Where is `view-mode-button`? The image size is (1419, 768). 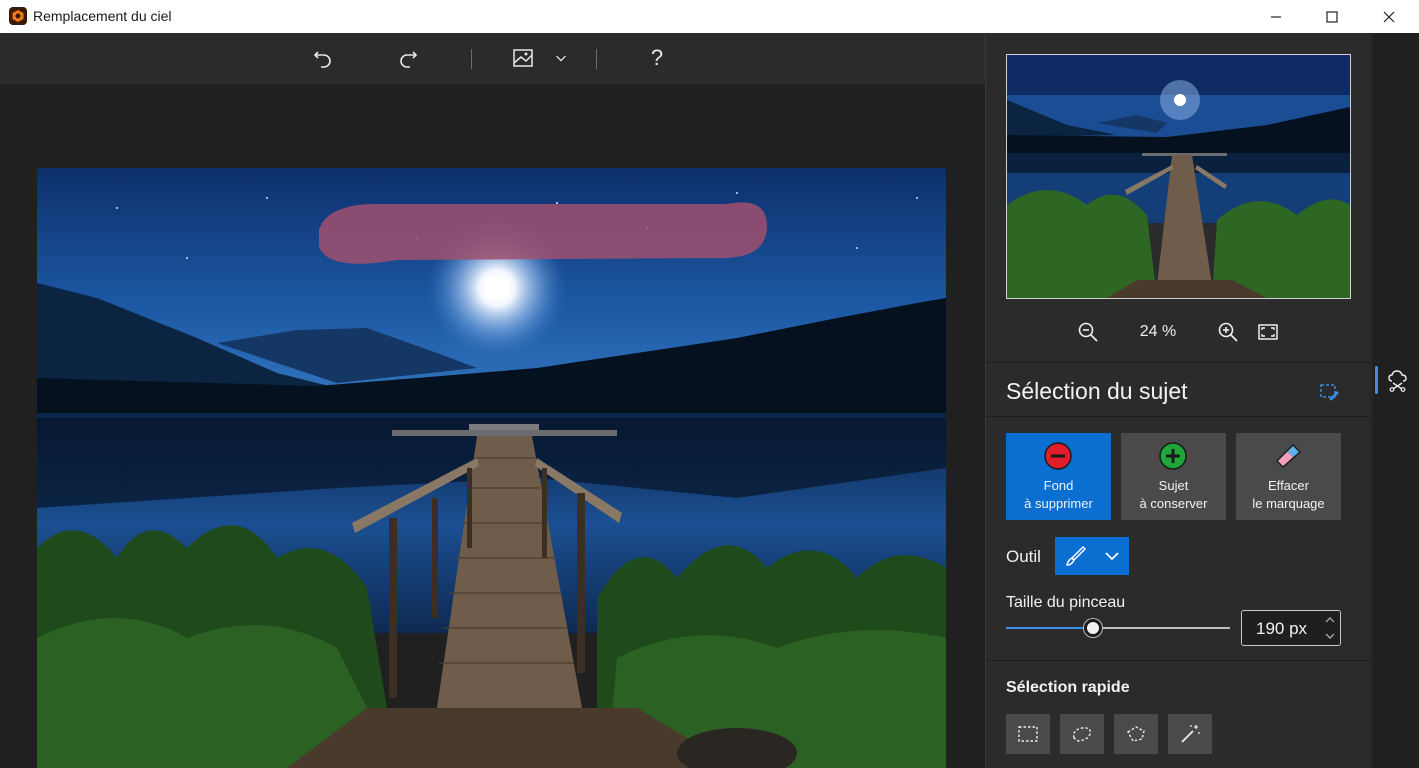
view-mode-button is located at coordinates (523, 58).